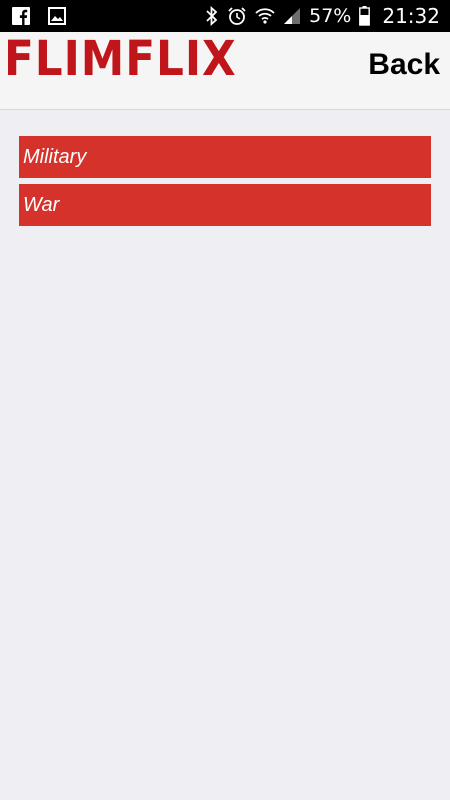  Describe the element at coordinates (292, 16) in the screenshot. I see `signal-icon` at that location.